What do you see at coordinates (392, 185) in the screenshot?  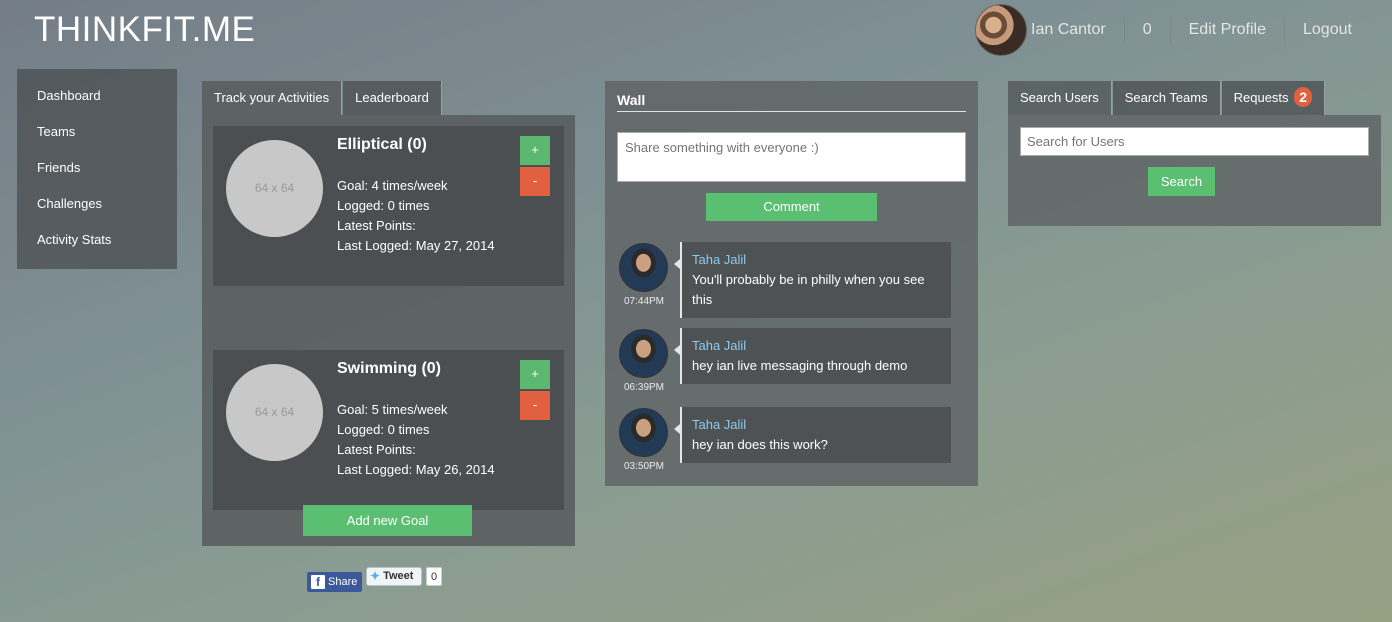 I see `activity-goal: Goal: 4 times/week` at bounding box center [392, 185].